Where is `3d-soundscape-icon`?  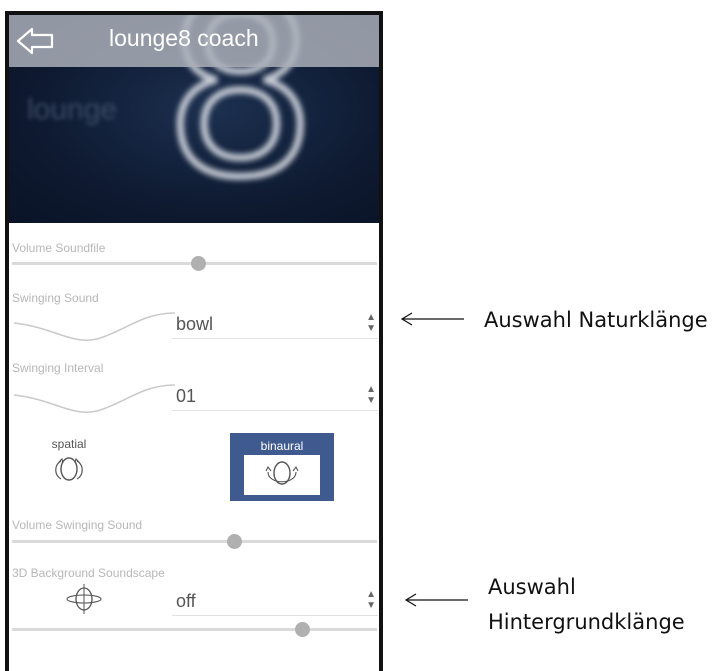
3d-soundscape-icon is located at coordinates (84, 599).